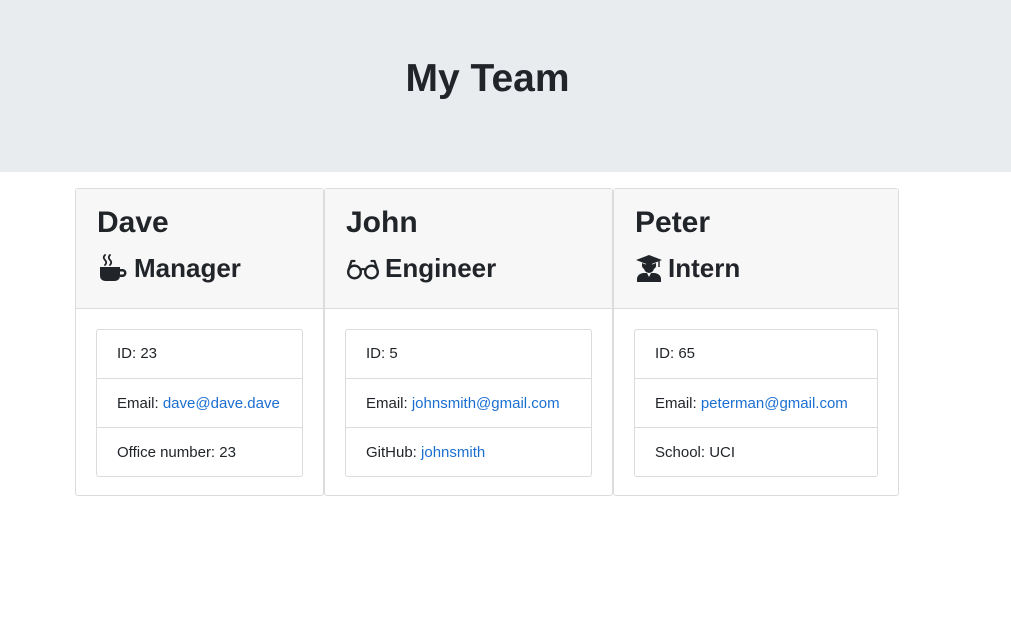  I want to click on page-title: My Team, so click(487, 78).